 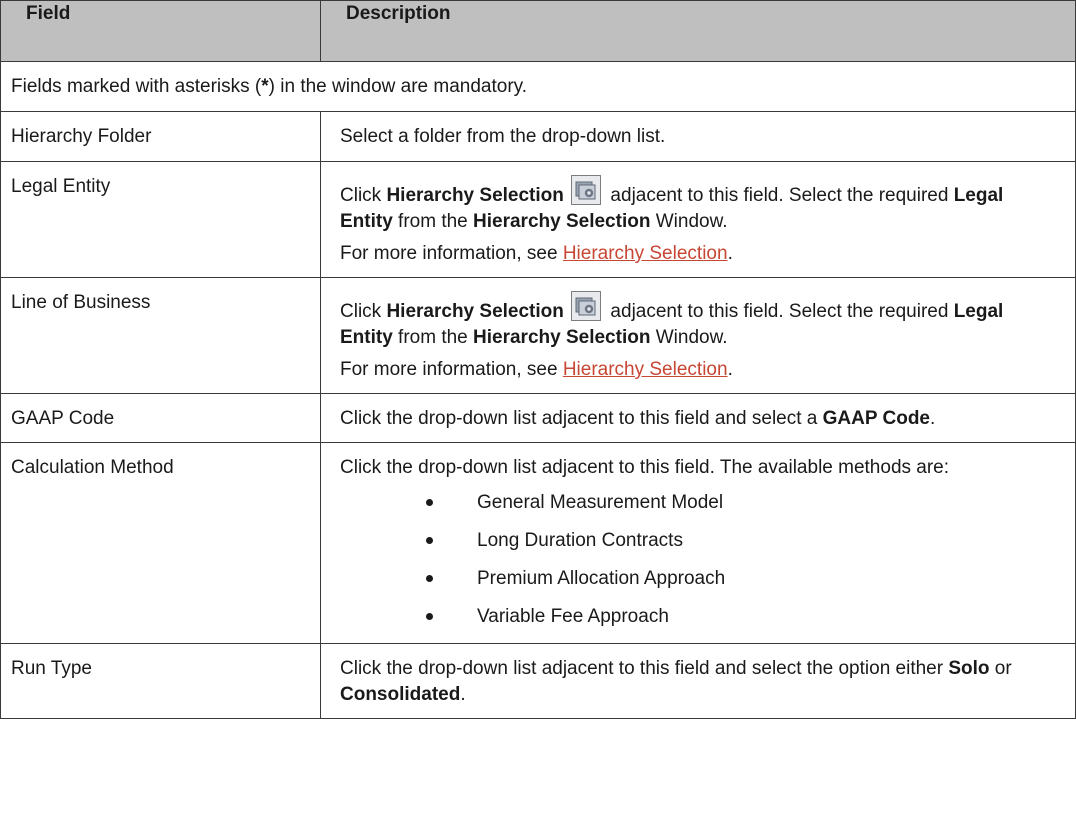 I want to click on field-calculation-method: Calculation Method, so click(x=160, y=543).